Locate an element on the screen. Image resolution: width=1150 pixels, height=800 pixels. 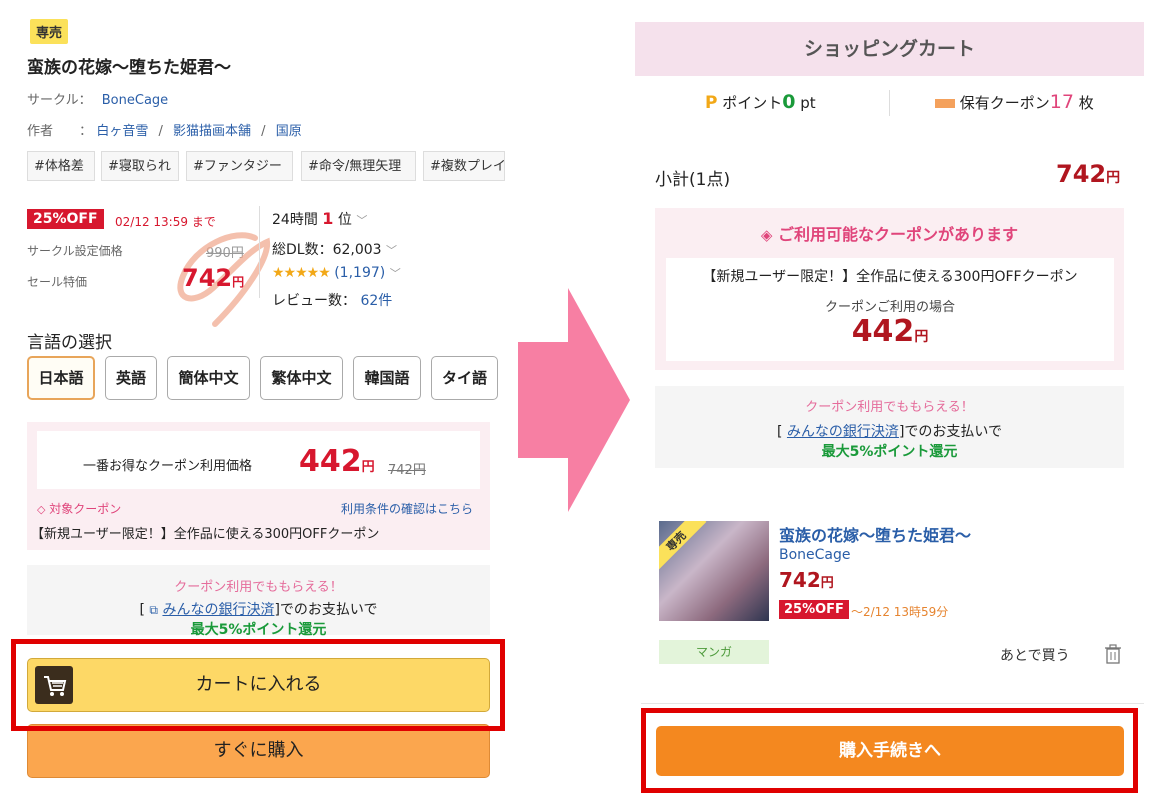
cart-title: ショッピングカート is located at coordinates (889, 49).